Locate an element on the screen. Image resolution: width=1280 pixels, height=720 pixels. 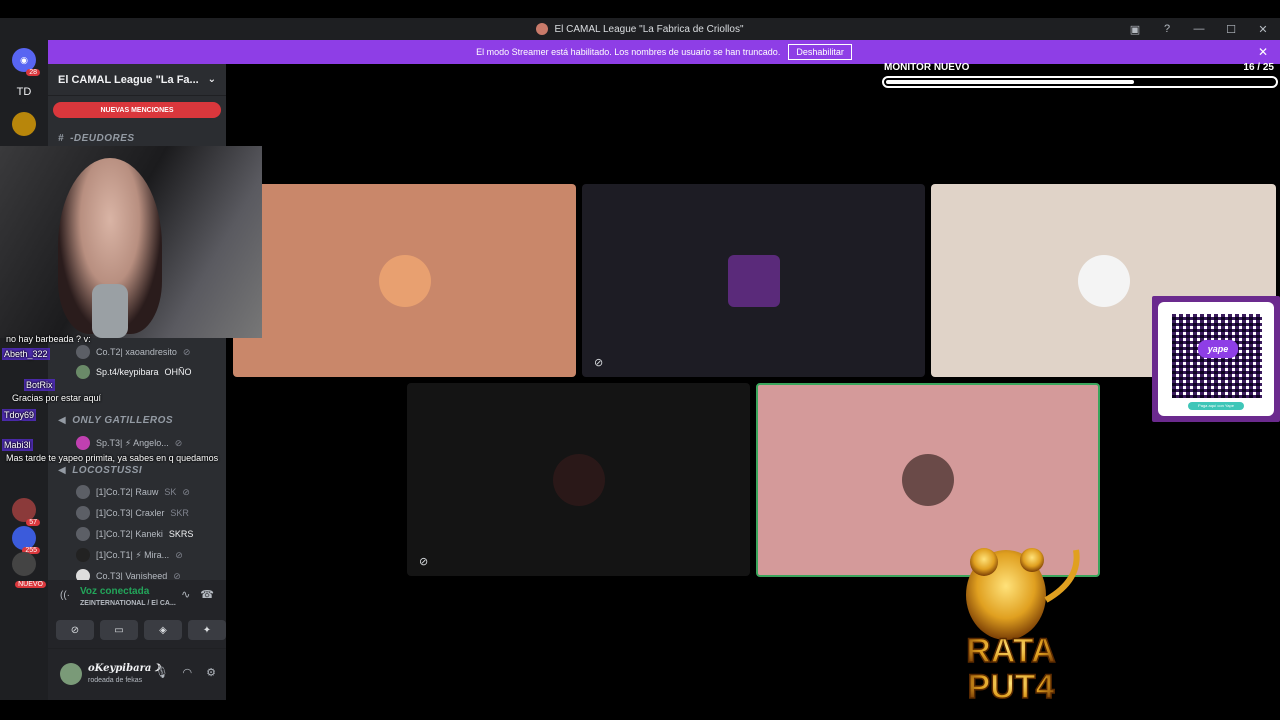
maximize-icon: ☐ is located at coordinates (1231, 29).